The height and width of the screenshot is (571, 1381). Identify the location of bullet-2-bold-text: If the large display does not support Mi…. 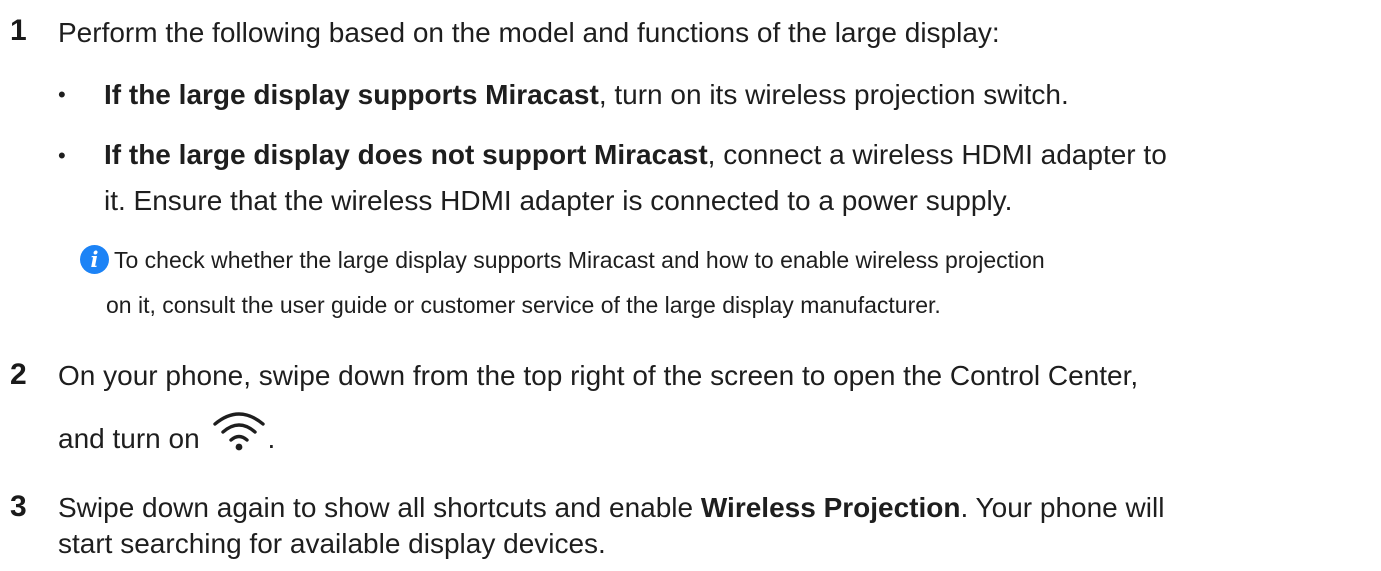
(406, 154).